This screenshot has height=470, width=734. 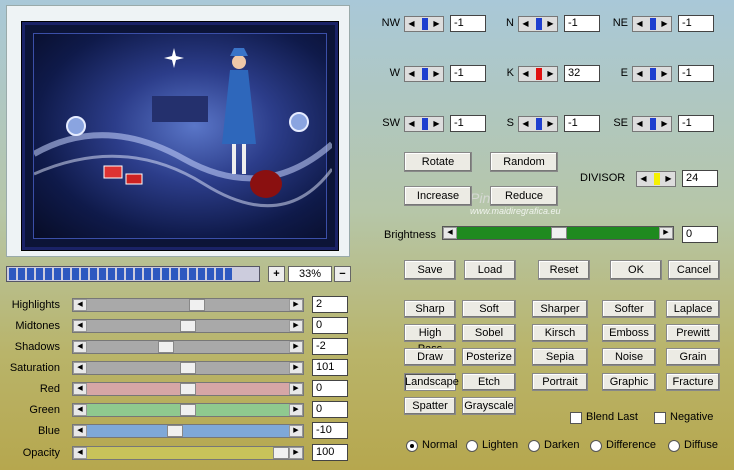 I want to click on blue-left-arrow-icon: ◀, so click(x=80, y=431).